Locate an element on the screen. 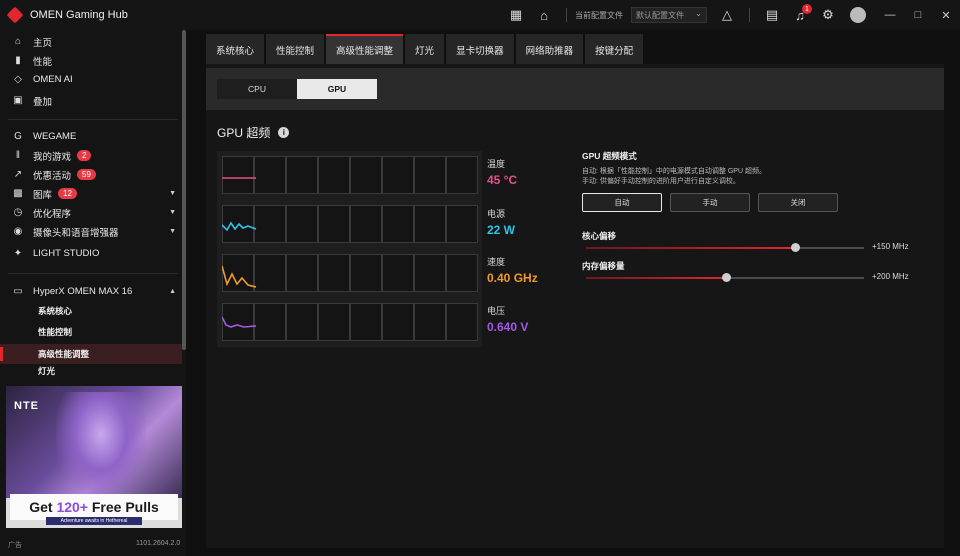 This screenshot has width=960, height=556. sidebar-item-overlay: ▣ 叠加 is located at coordinates (91, 100).